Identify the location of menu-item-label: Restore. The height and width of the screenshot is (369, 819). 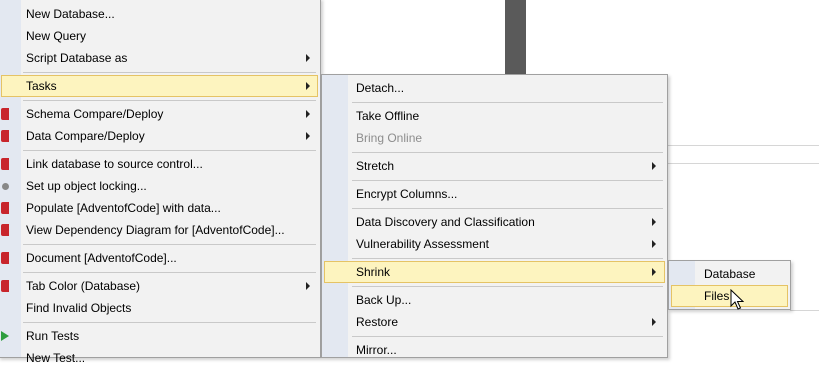
(377, 322).